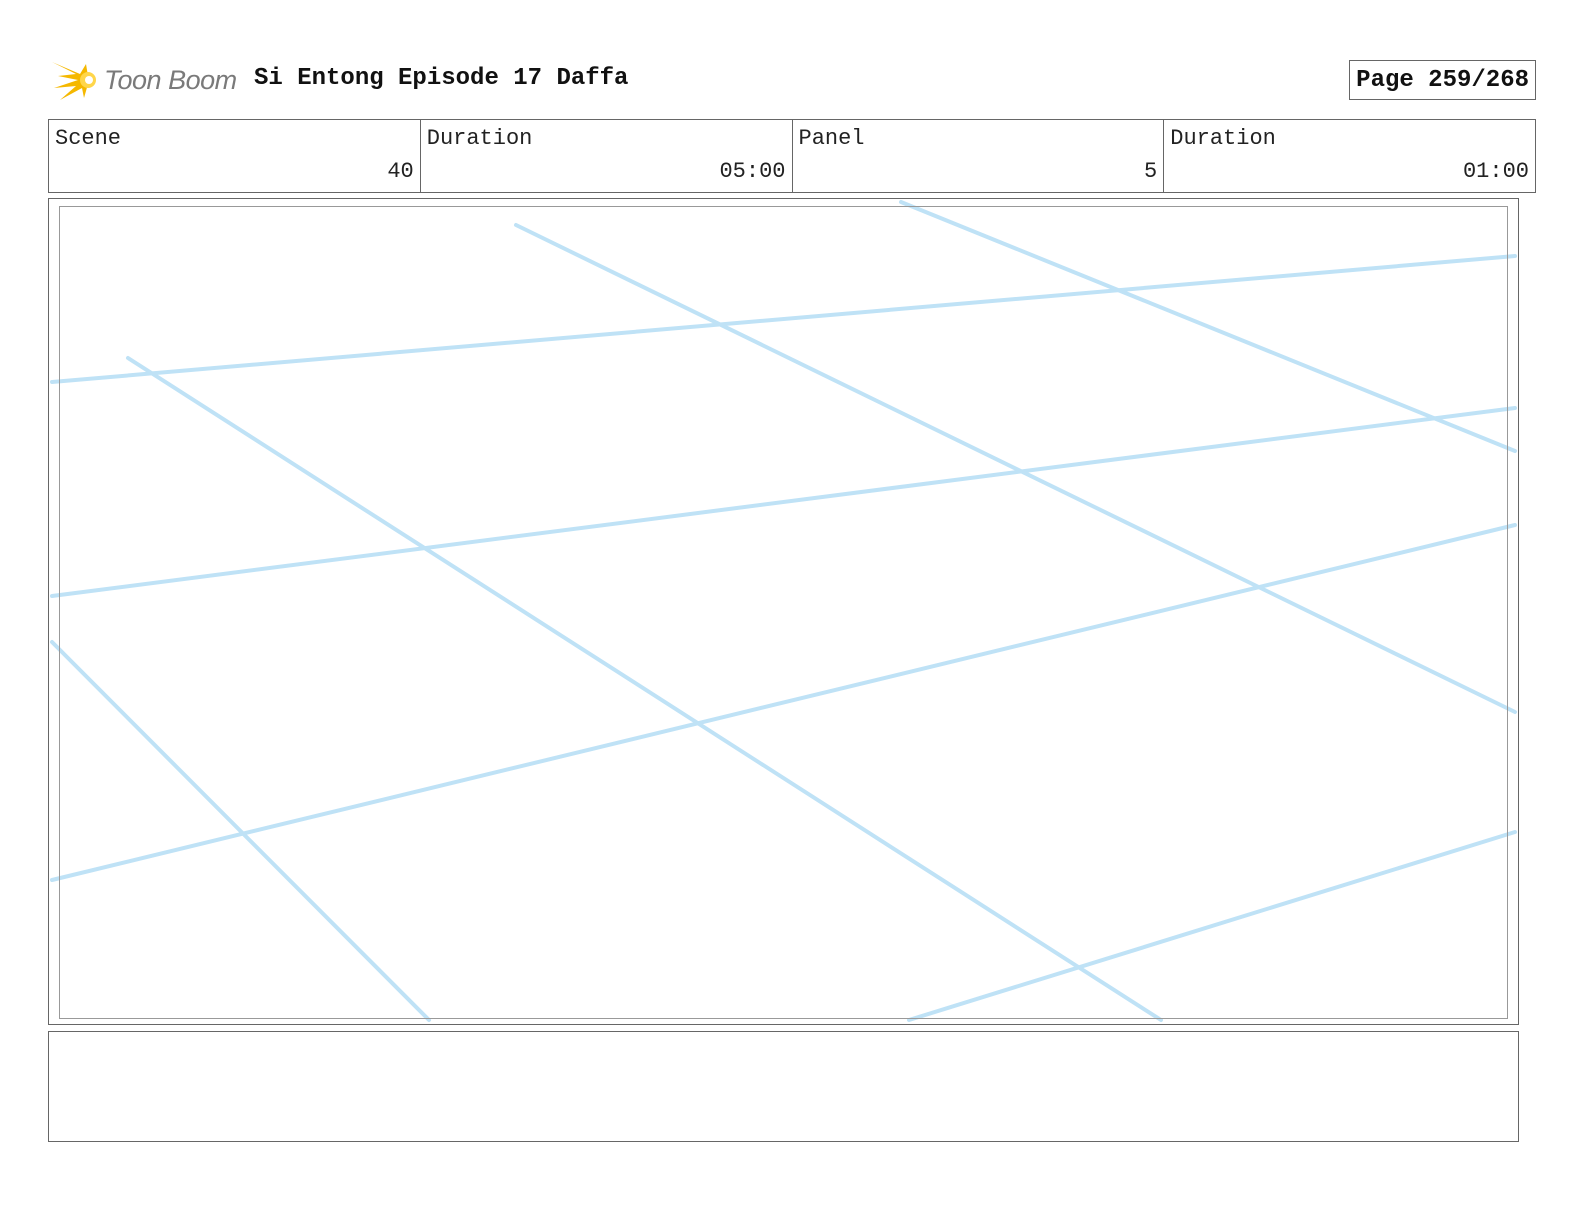  What do you see at coordinates (752, 171) in the screenshot?
I see `scene-duration-value: 05:00` at bounding box center [752, 171].